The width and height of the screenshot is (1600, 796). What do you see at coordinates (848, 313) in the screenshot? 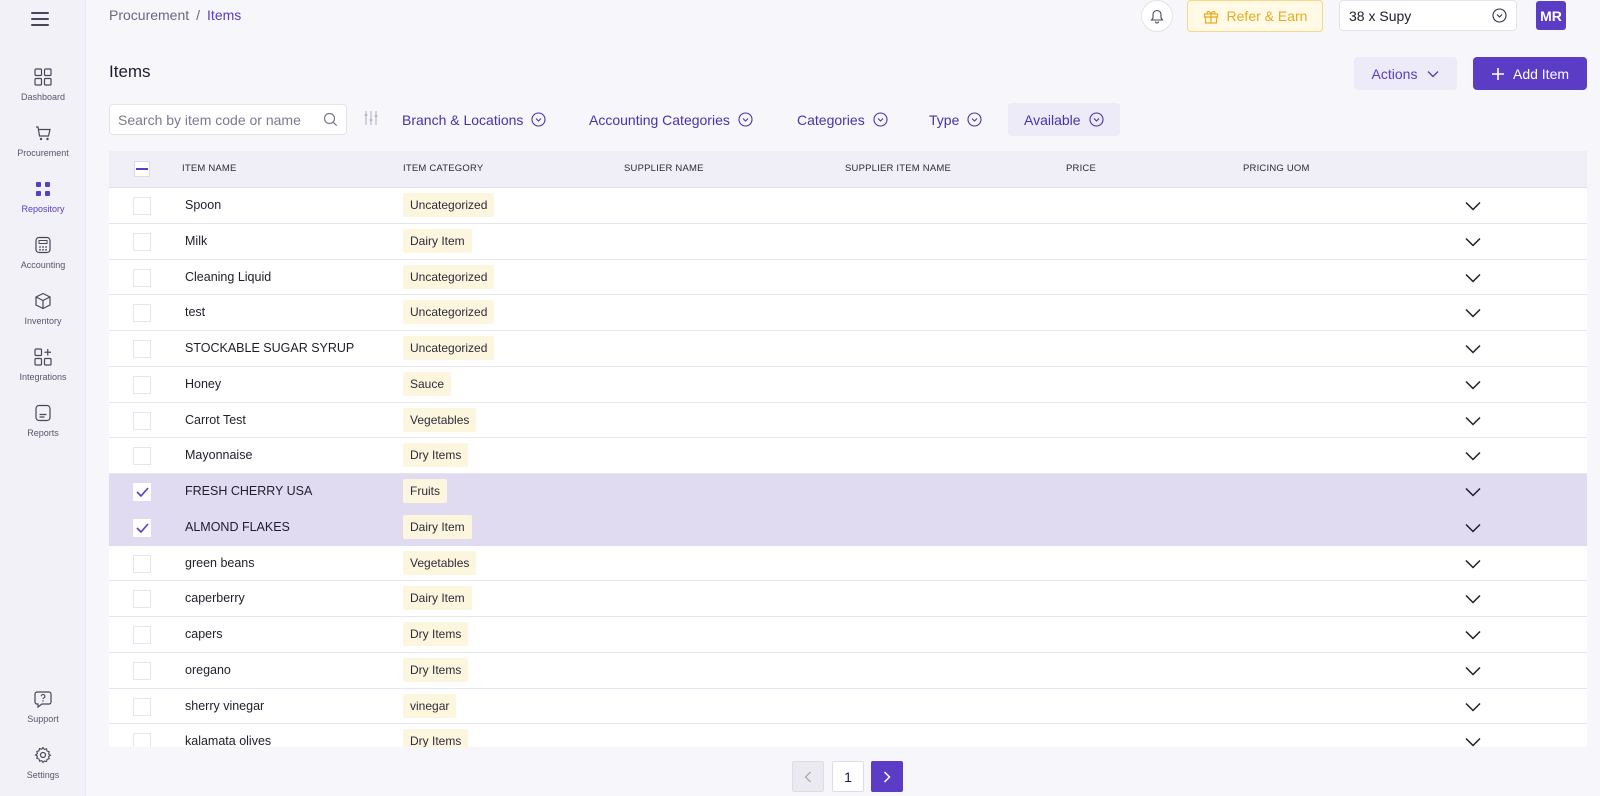
I see `table-row: test Uncategorized` at bounding box center [848, 313].